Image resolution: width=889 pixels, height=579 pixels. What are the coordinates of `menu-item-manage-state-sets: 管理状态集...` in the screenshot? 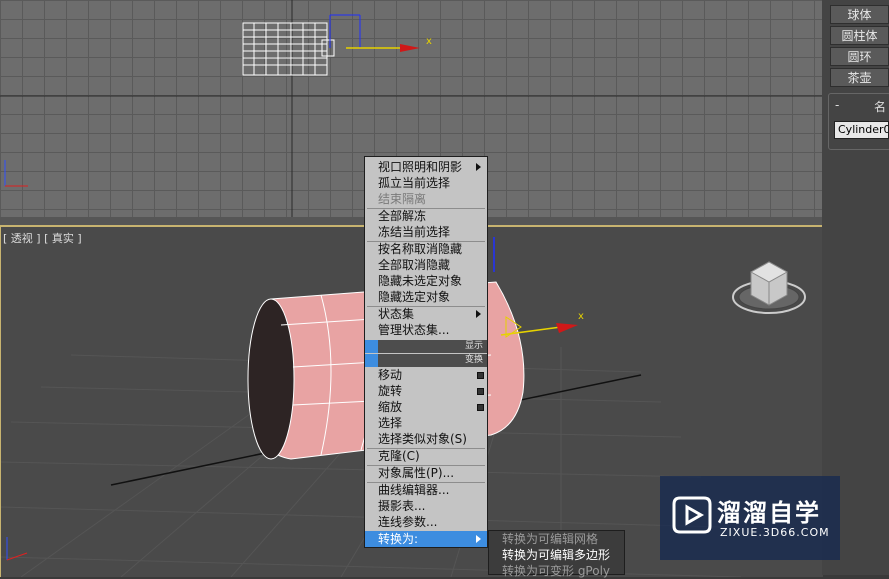 It's located at (413, 330).